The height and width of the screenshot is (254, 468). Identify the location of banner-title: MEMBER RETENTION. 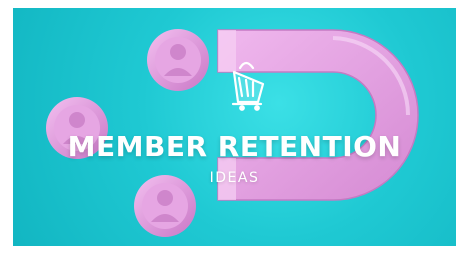
(234, 146).